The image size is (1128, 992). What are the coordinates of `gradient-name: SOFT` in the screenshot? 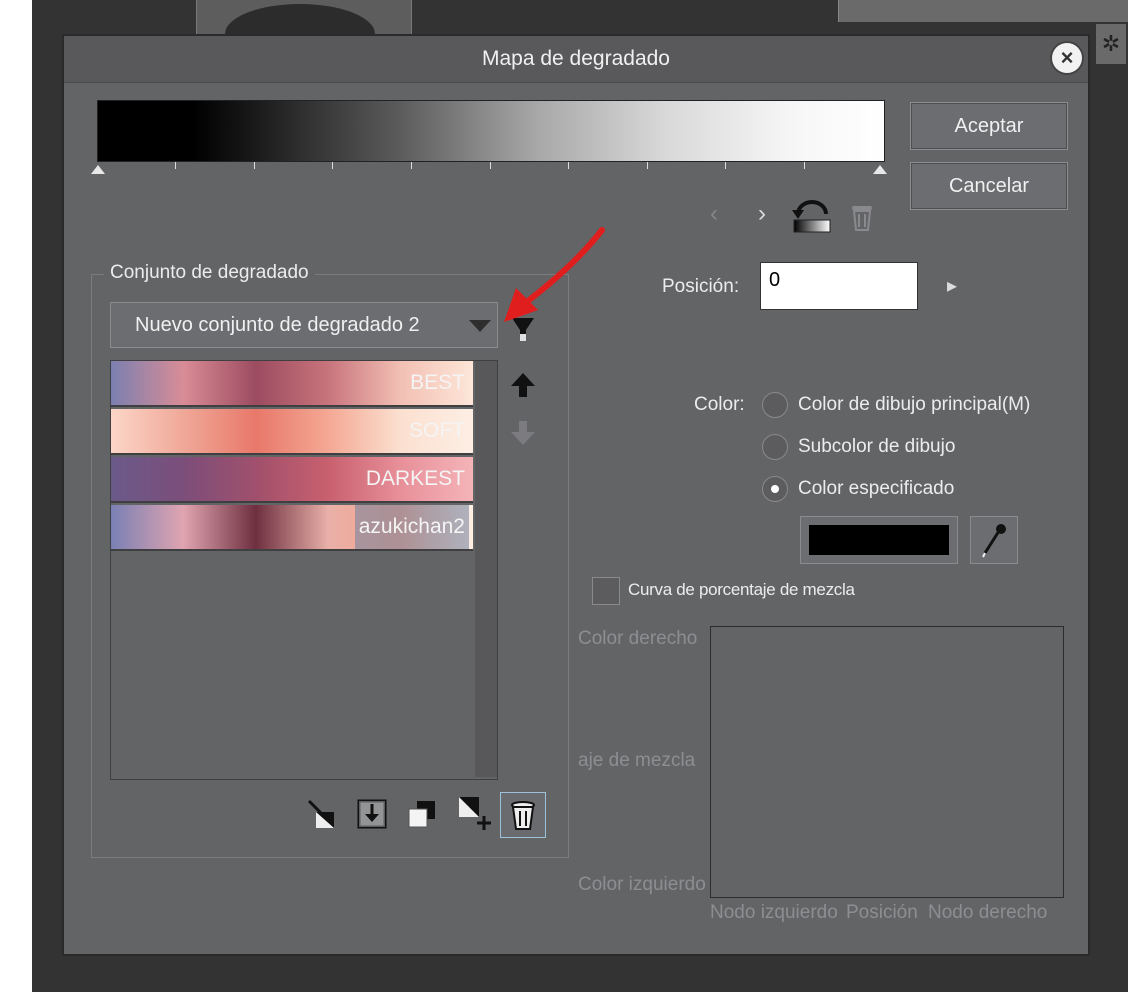 It's located at (437, 430).